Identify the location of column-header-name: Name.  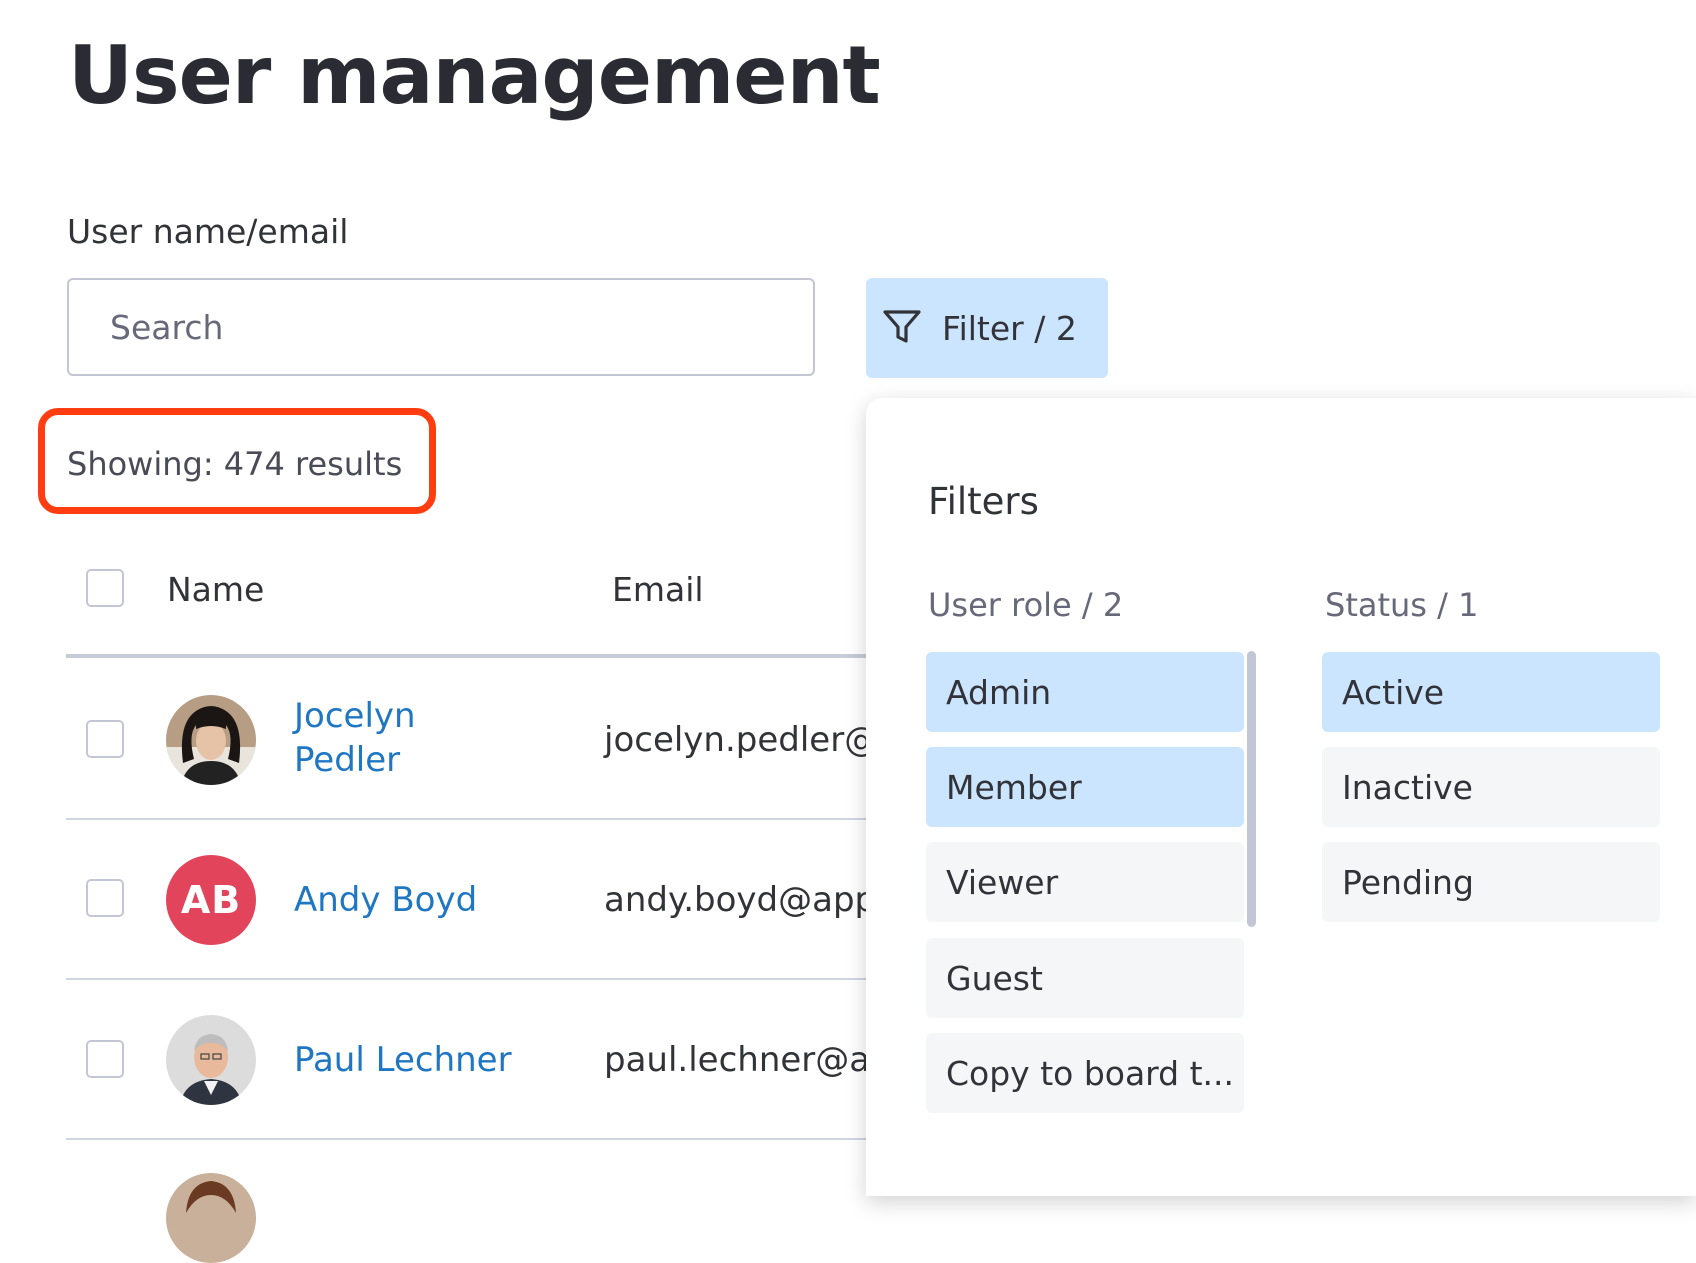
(215, 590).